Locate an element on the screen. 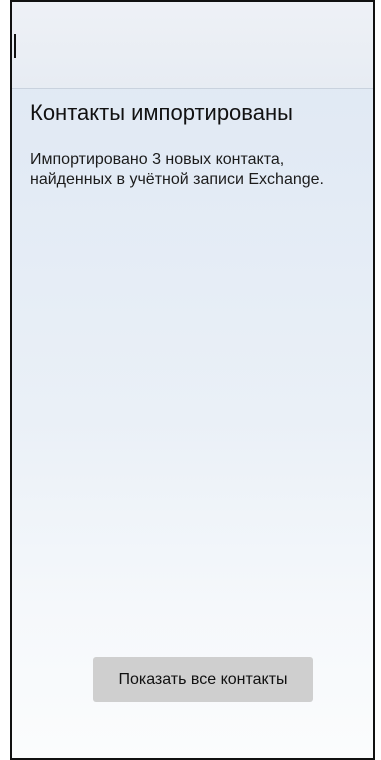 This screenshot has height=760, width=381. top-bar is located at coordinates (192, 45).